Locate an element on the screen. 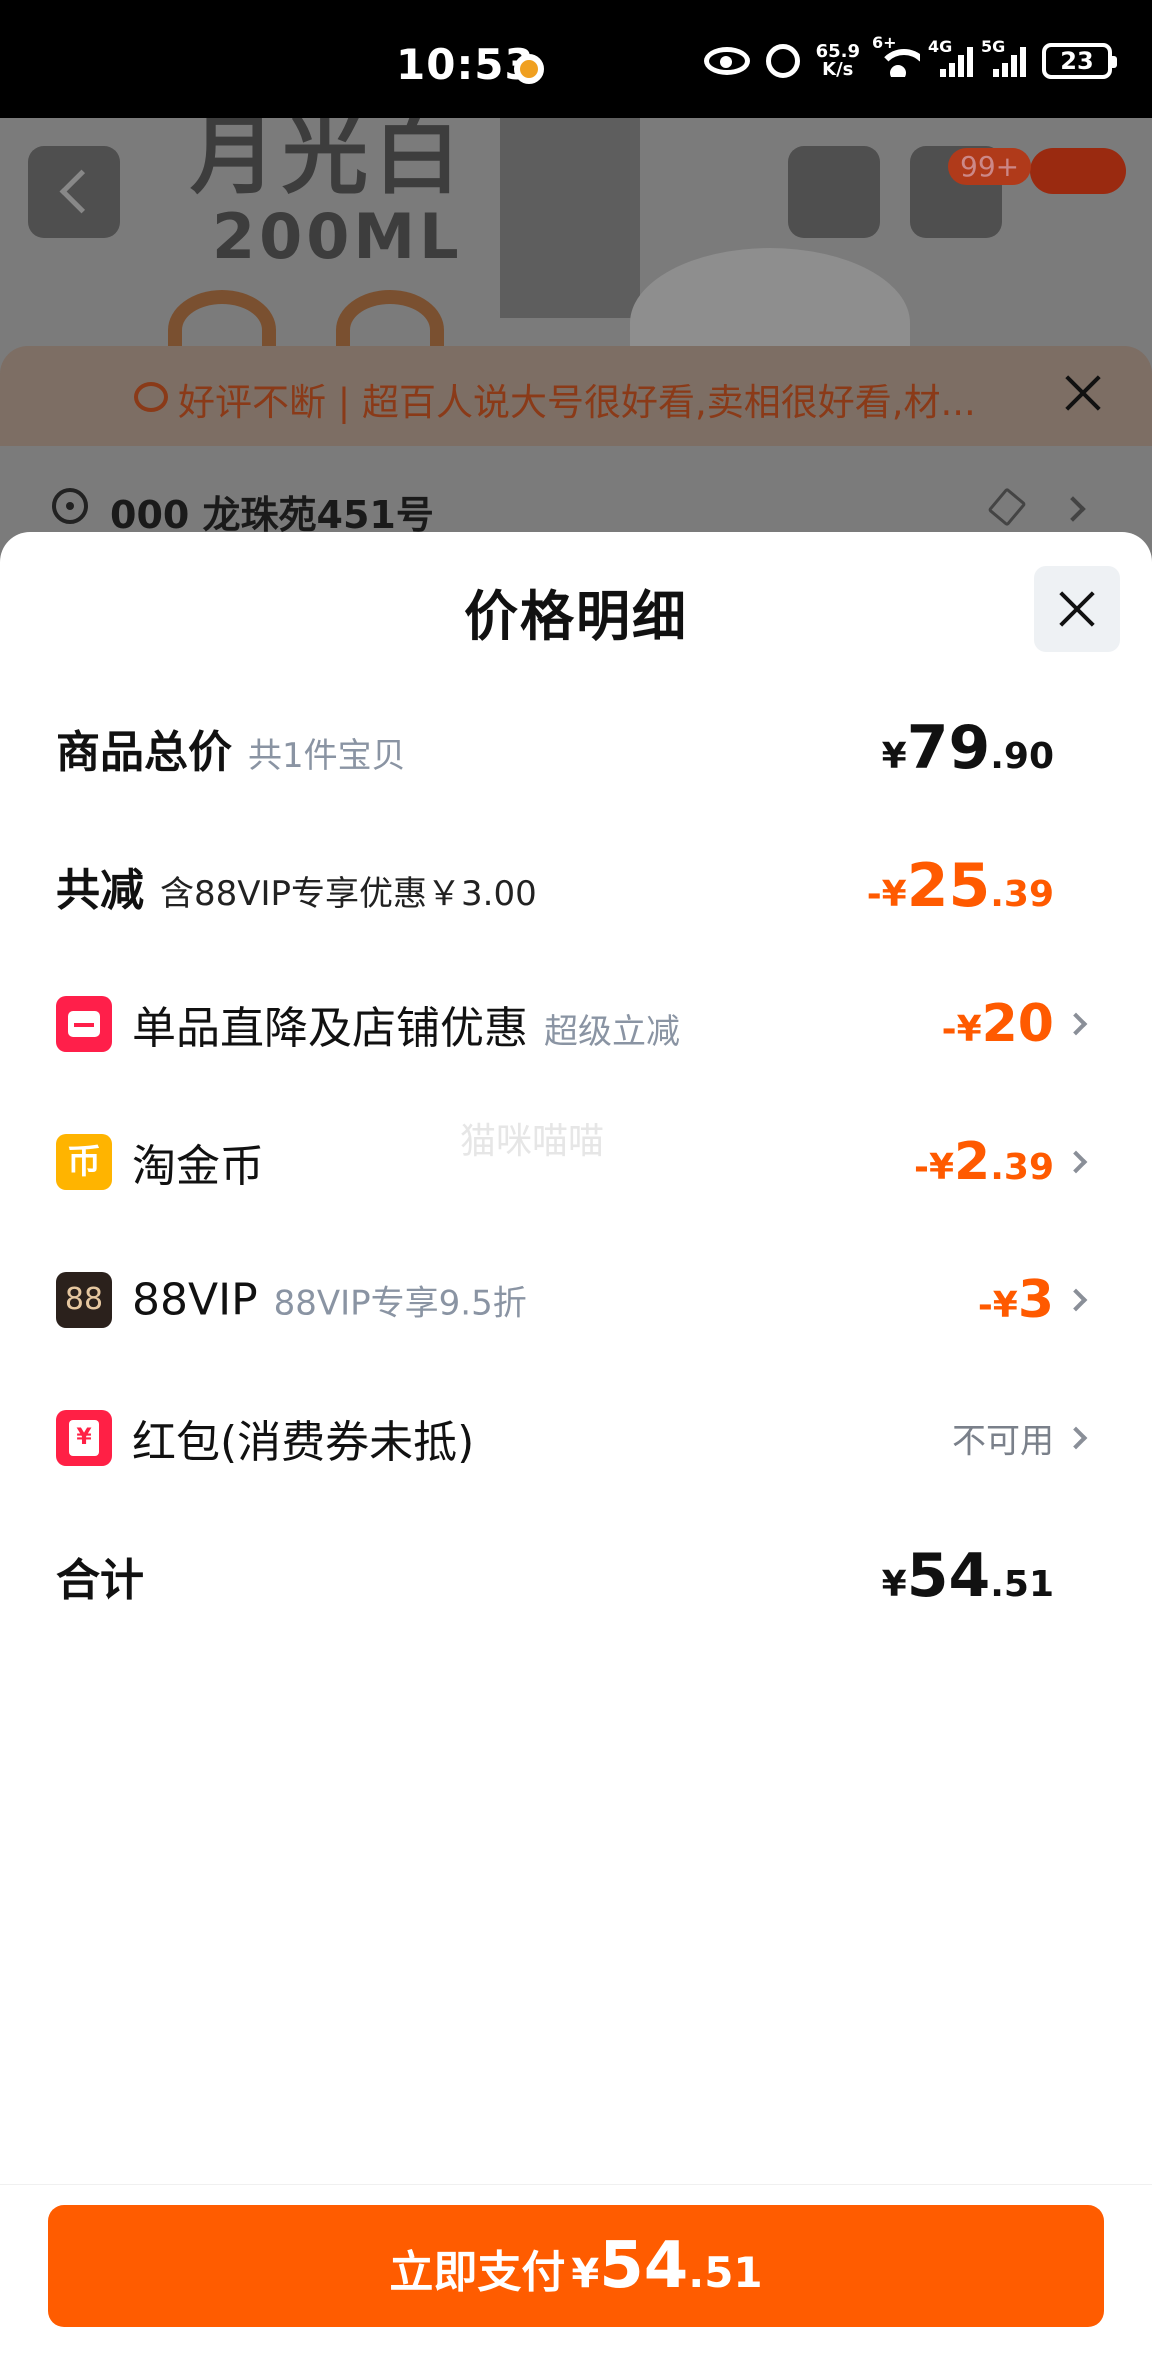  amount-integer: 2 is located at coordinates (972, 1162).